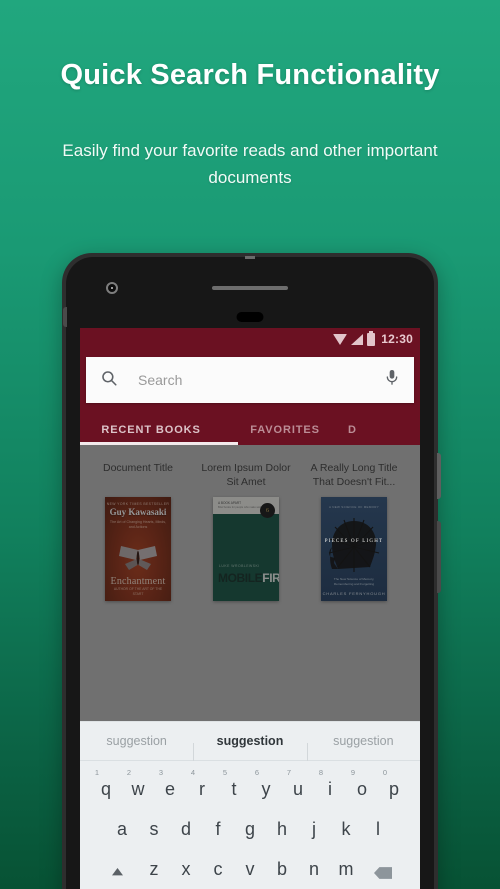 This screenshot has height=889, width=500. Describe the element at coordinates (346, 829) in the screenshot. I see `key-label: k` at that location.